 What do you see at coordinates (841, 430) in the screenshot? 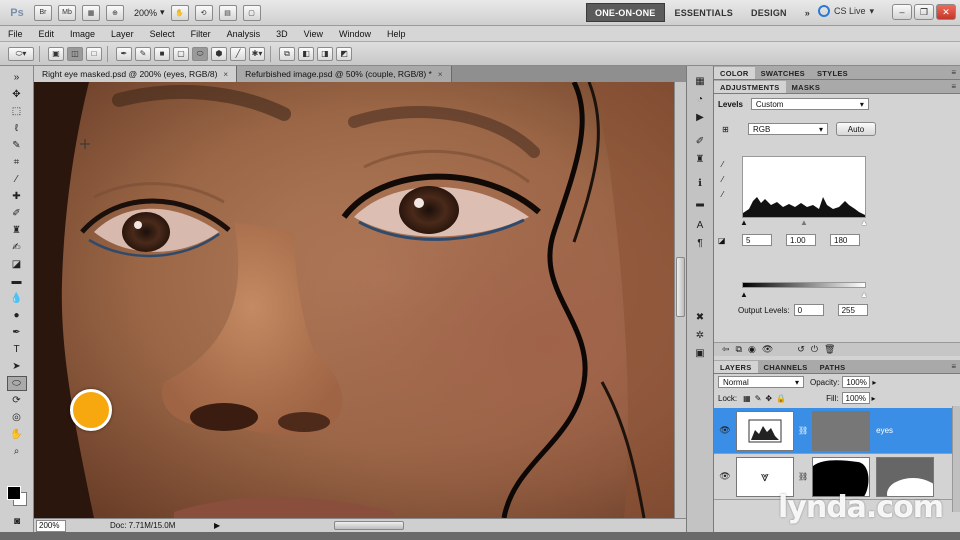
I see `layer-mask-thumbnail` at bounding box center [841, 430].